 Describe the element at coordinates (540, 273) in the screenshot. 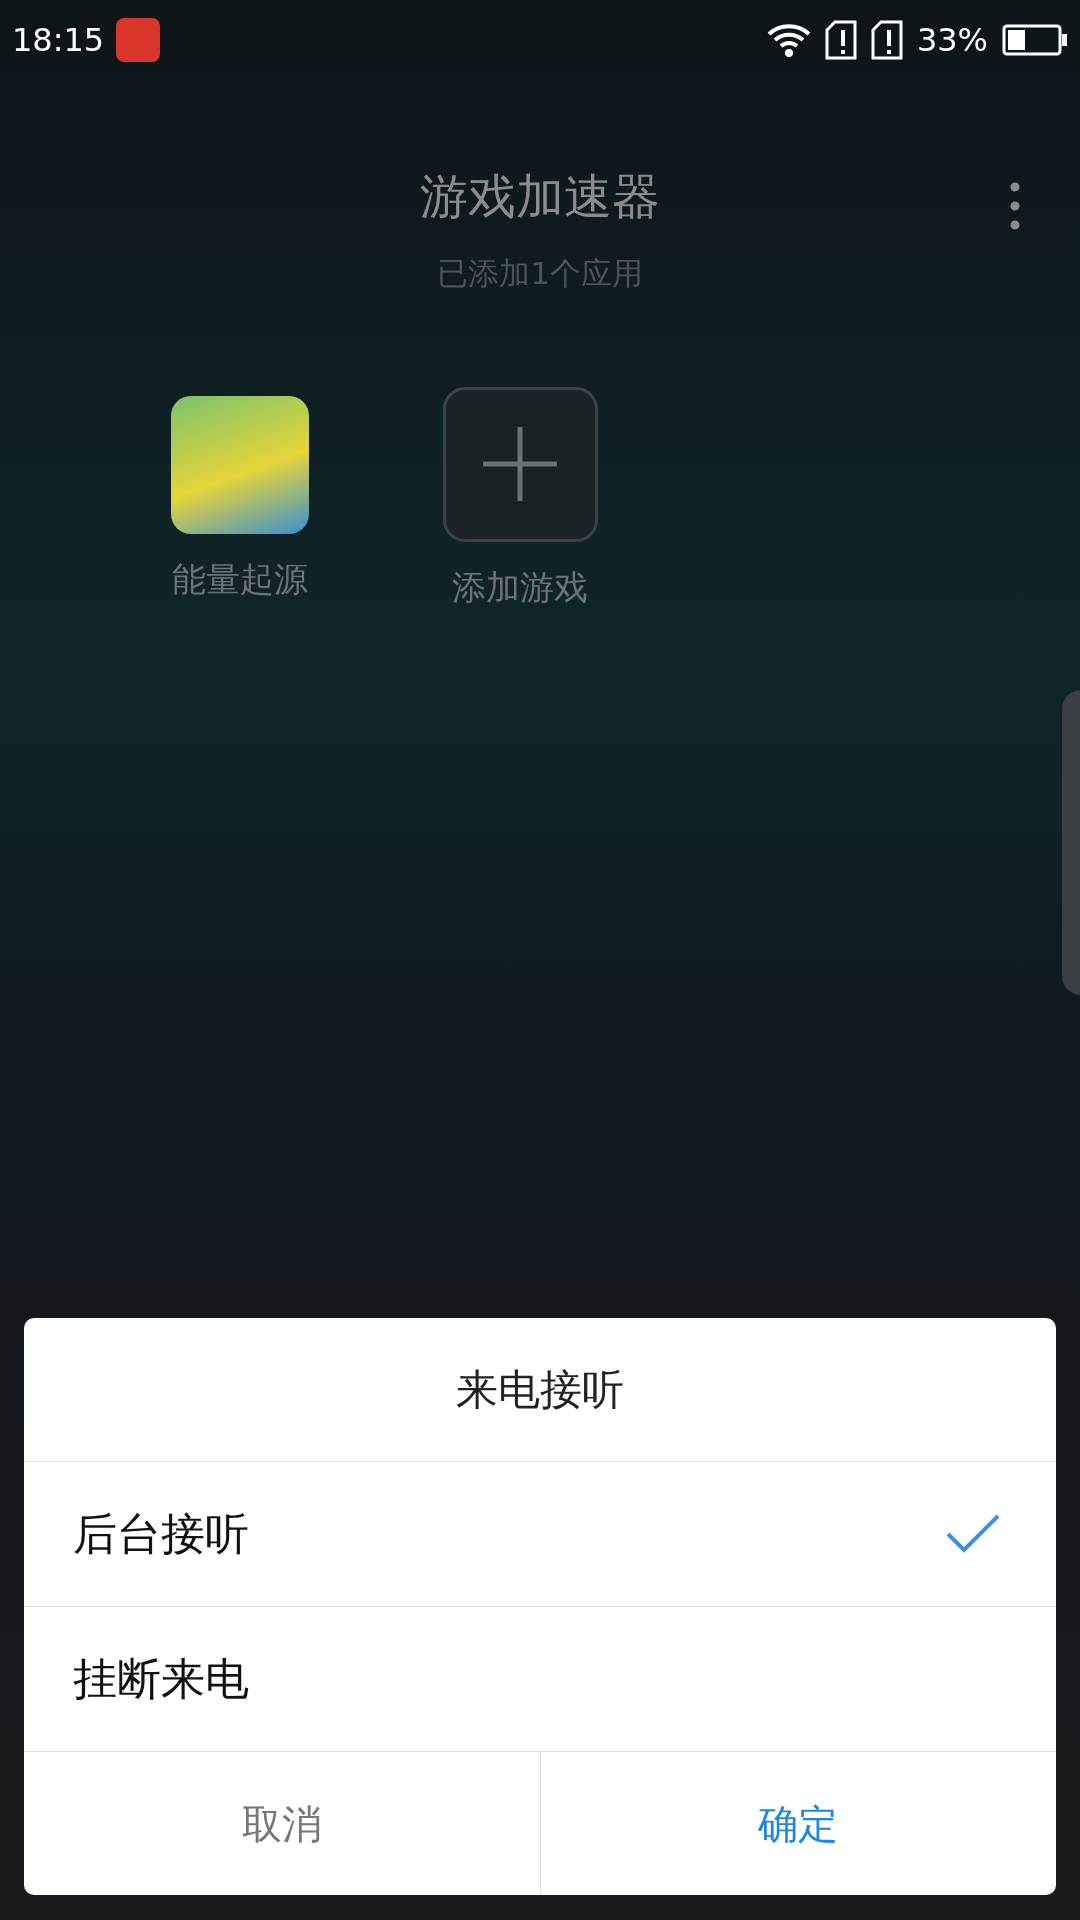

I see `page-subtitle: 已添加1个应用` at that location.